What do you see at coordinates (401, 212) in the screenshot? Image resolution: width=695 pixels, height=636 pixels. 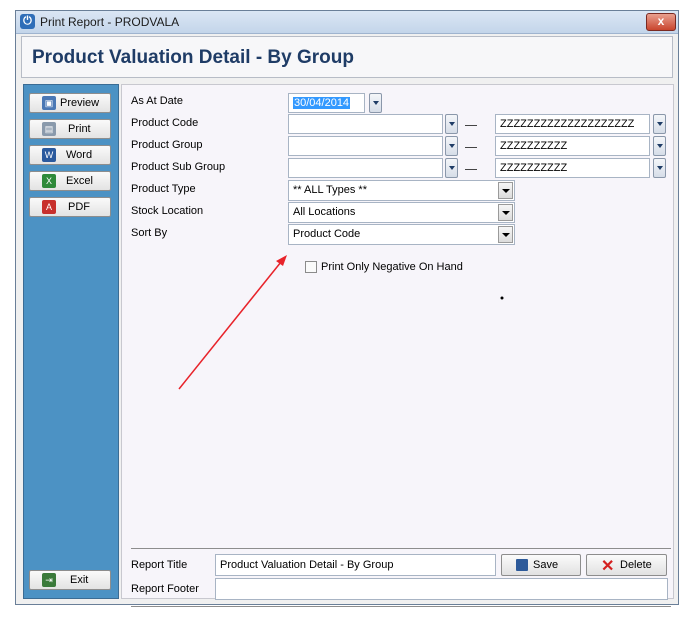 I see `stock-location-select: All Locations` at bounding box center [401, 212].